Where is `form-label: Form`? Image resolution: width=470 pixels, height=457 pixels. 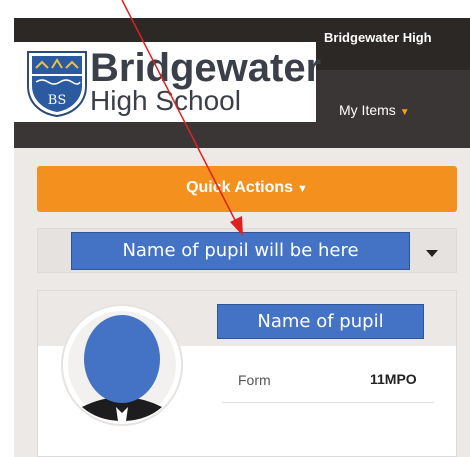 form-label: Form is located at coordinates (254, 380).